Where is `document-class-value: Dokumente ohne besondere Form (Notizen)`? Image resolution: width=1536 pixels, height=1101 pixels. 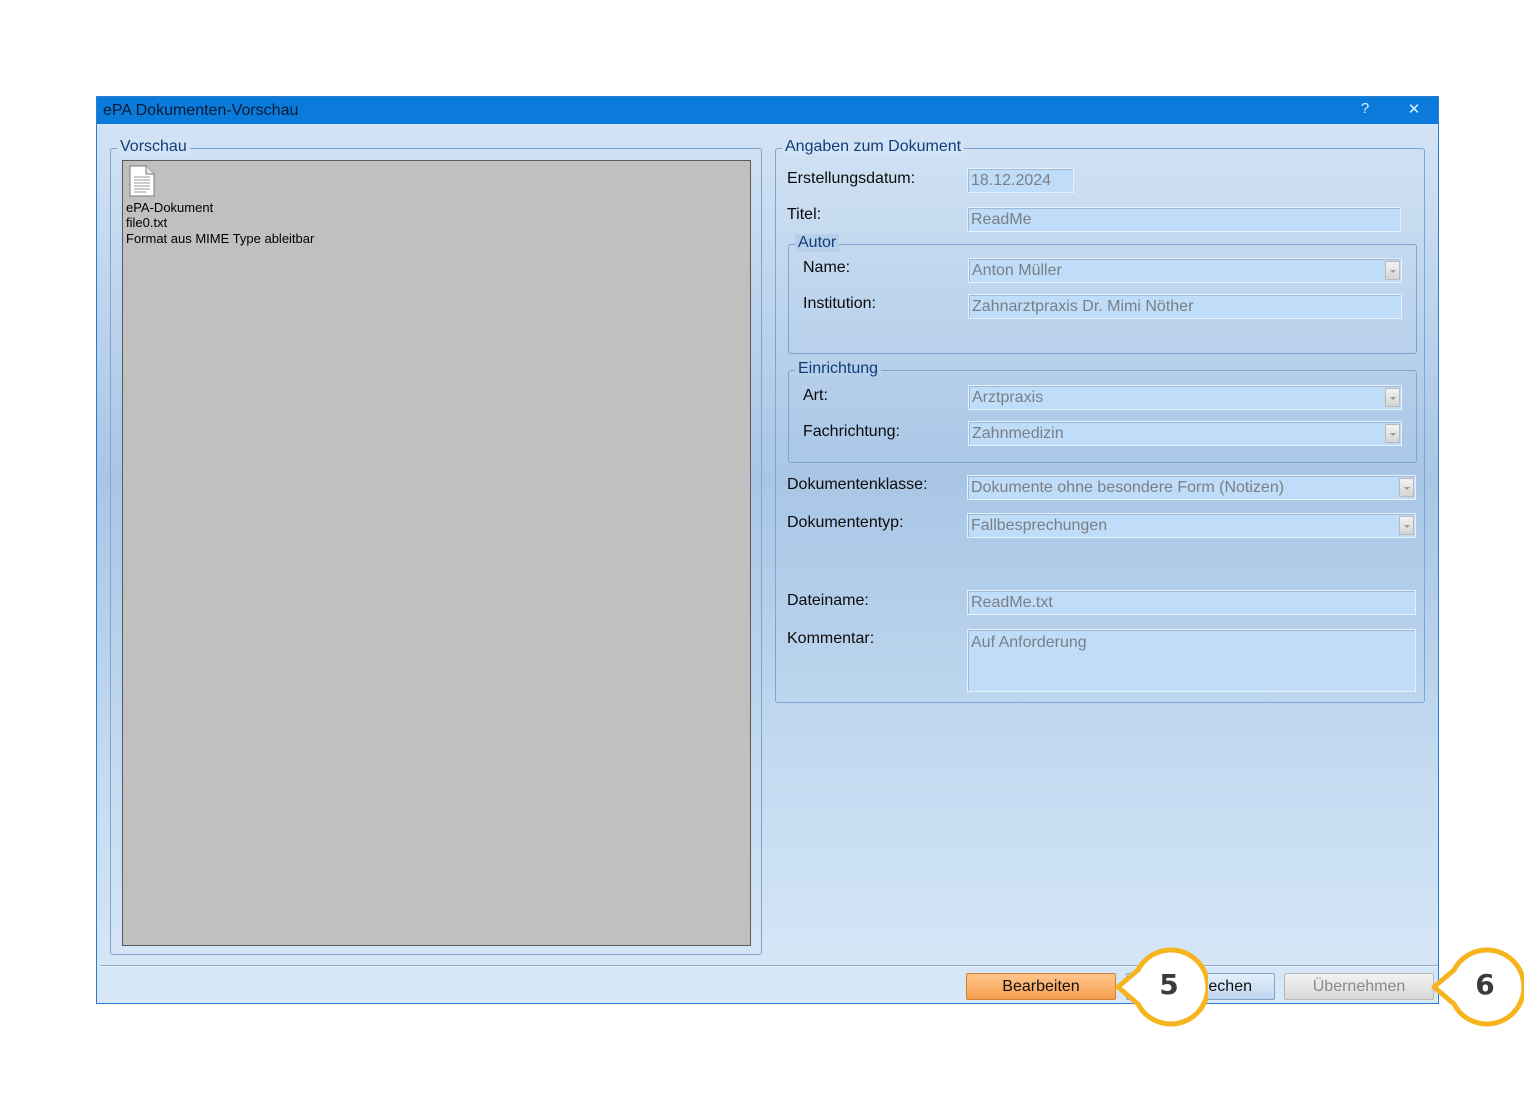 document-class-value: Dokumente ohne besondere Form (Notizen) is located at coordinates (1128, 487).